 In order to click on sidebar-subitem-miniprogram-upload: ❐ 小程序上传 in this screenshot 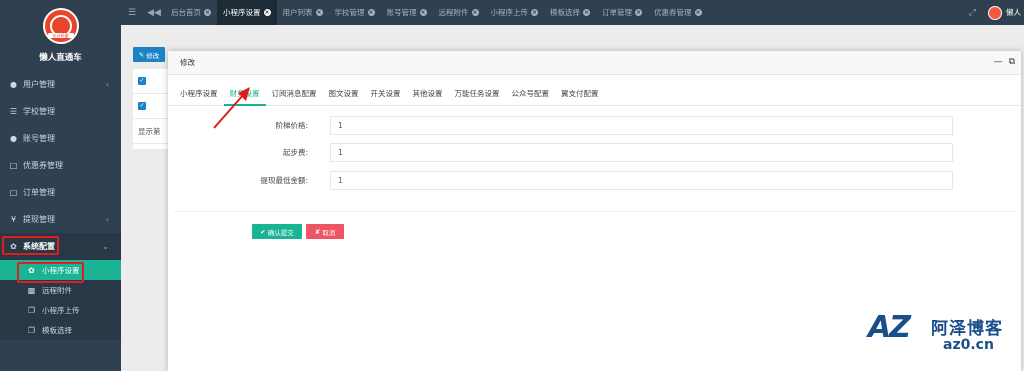, I will do `click(60, 310)`.